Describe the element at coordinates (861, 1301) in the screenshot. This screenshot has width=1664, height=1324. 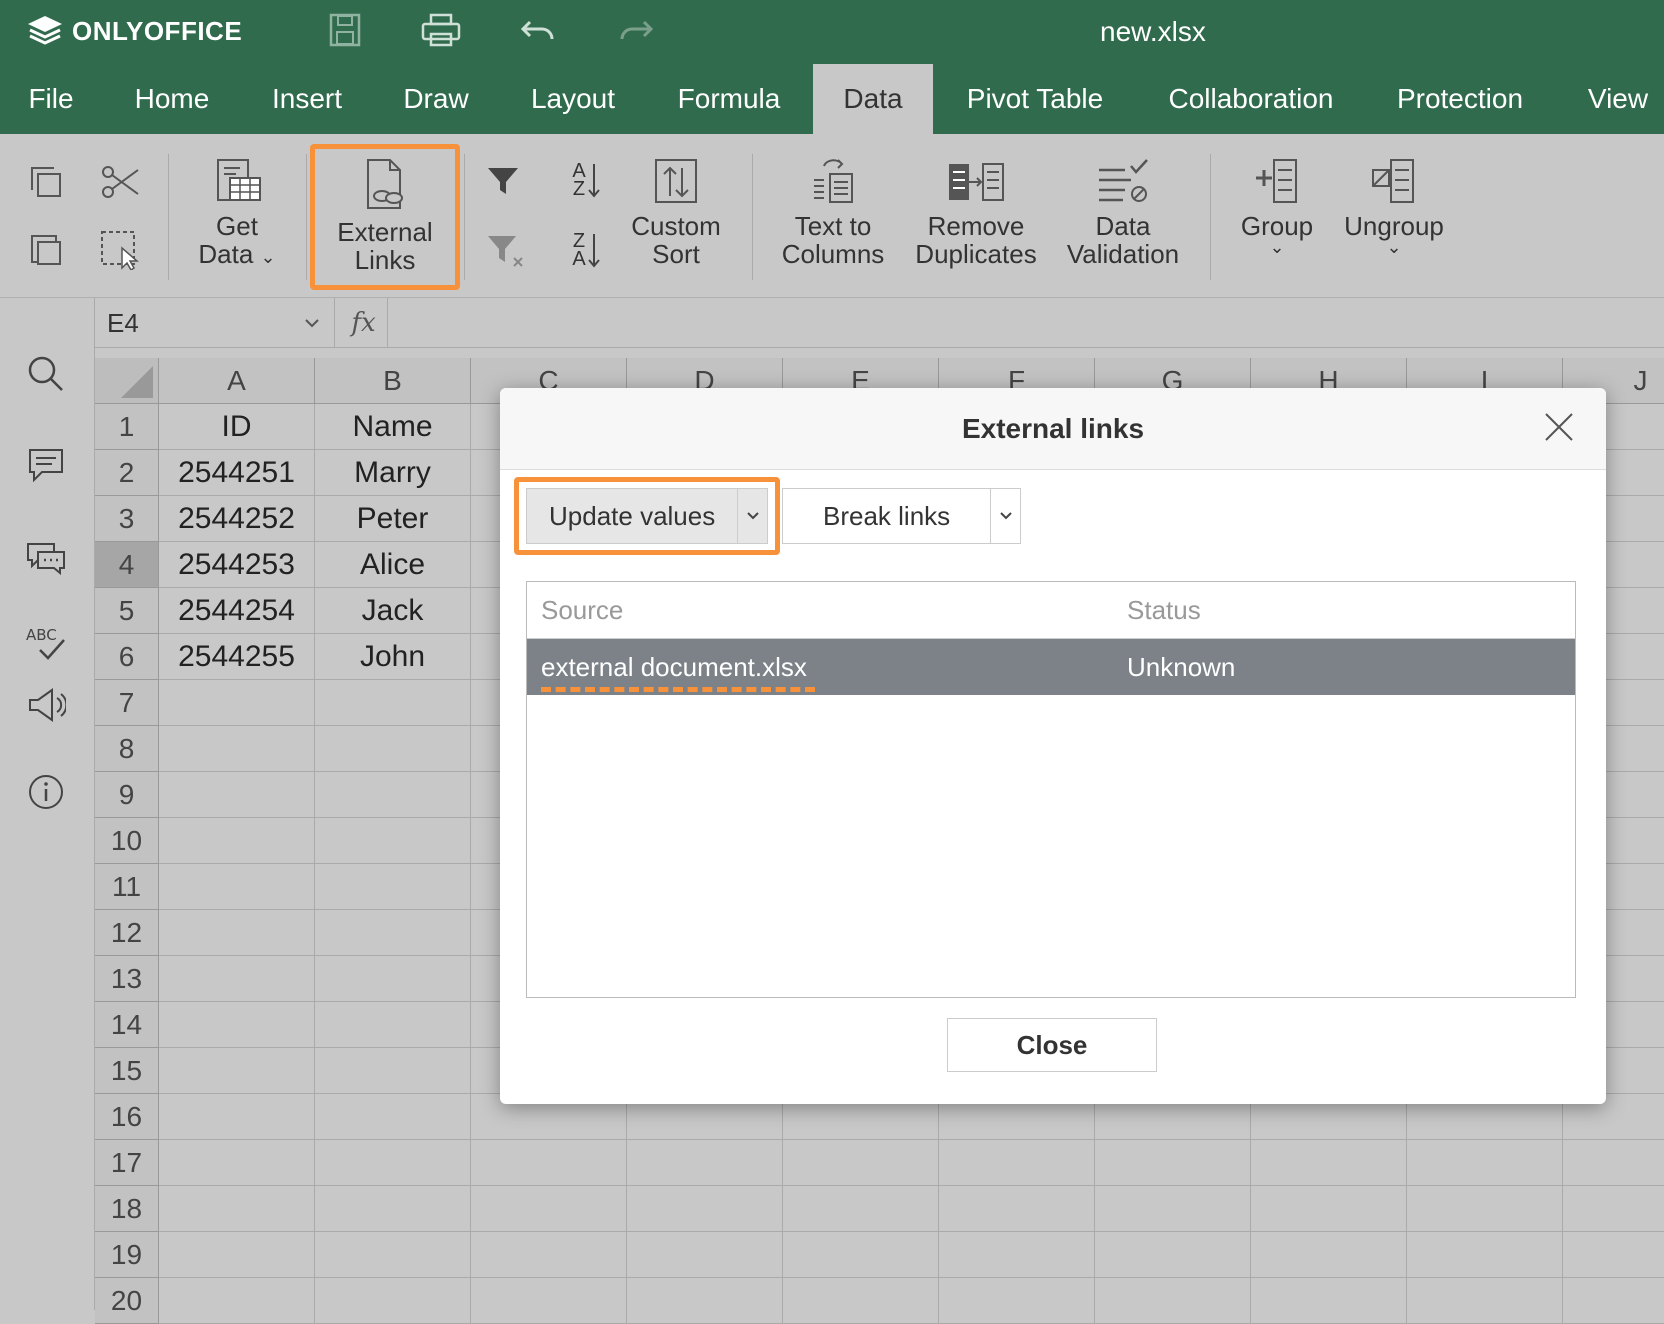
I see `cell-e20` at that location.